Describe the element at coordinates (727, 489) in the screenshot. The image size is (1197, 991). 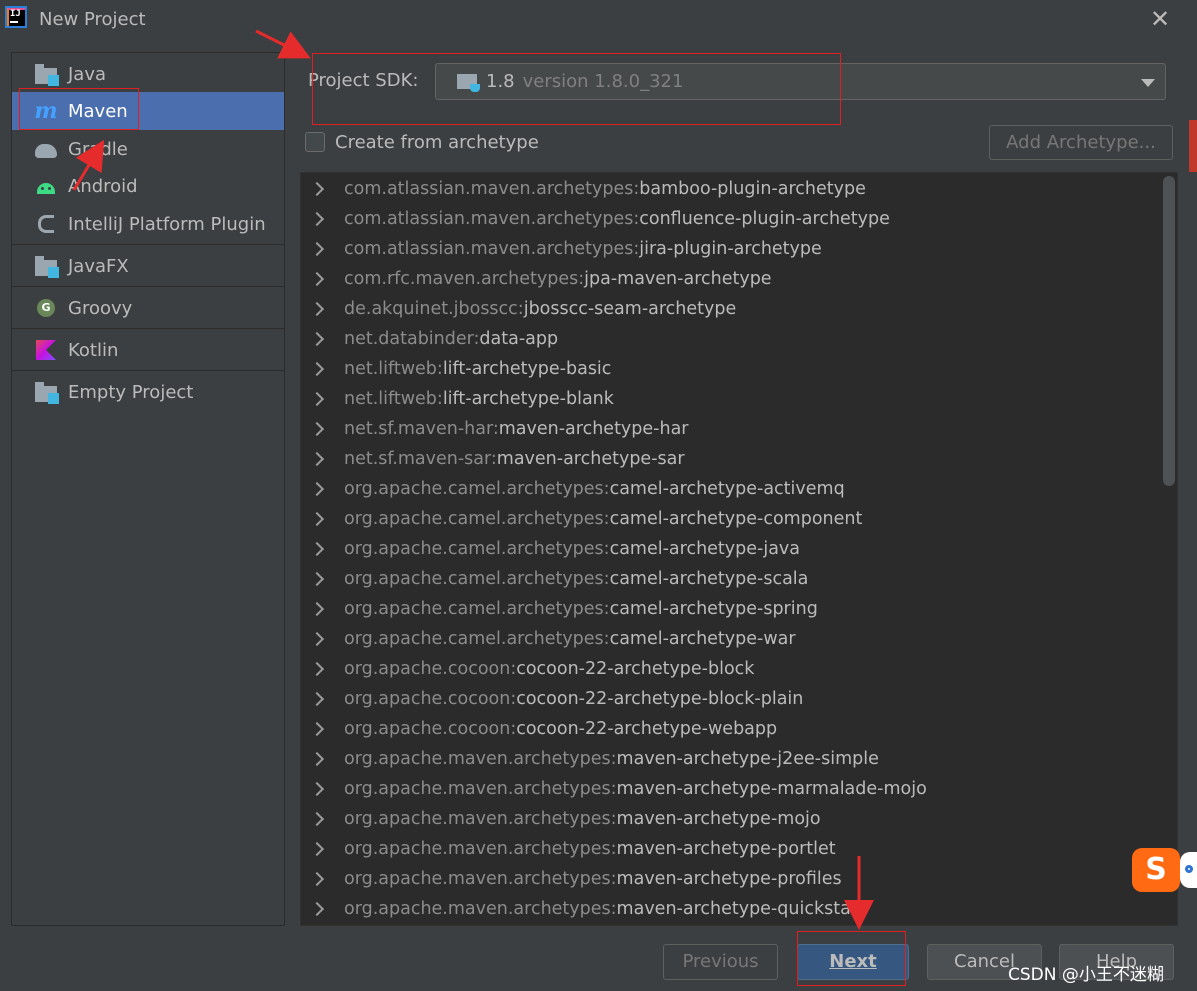
I see `archetype-artifact-id: camel-archetype-activemq` at that location.